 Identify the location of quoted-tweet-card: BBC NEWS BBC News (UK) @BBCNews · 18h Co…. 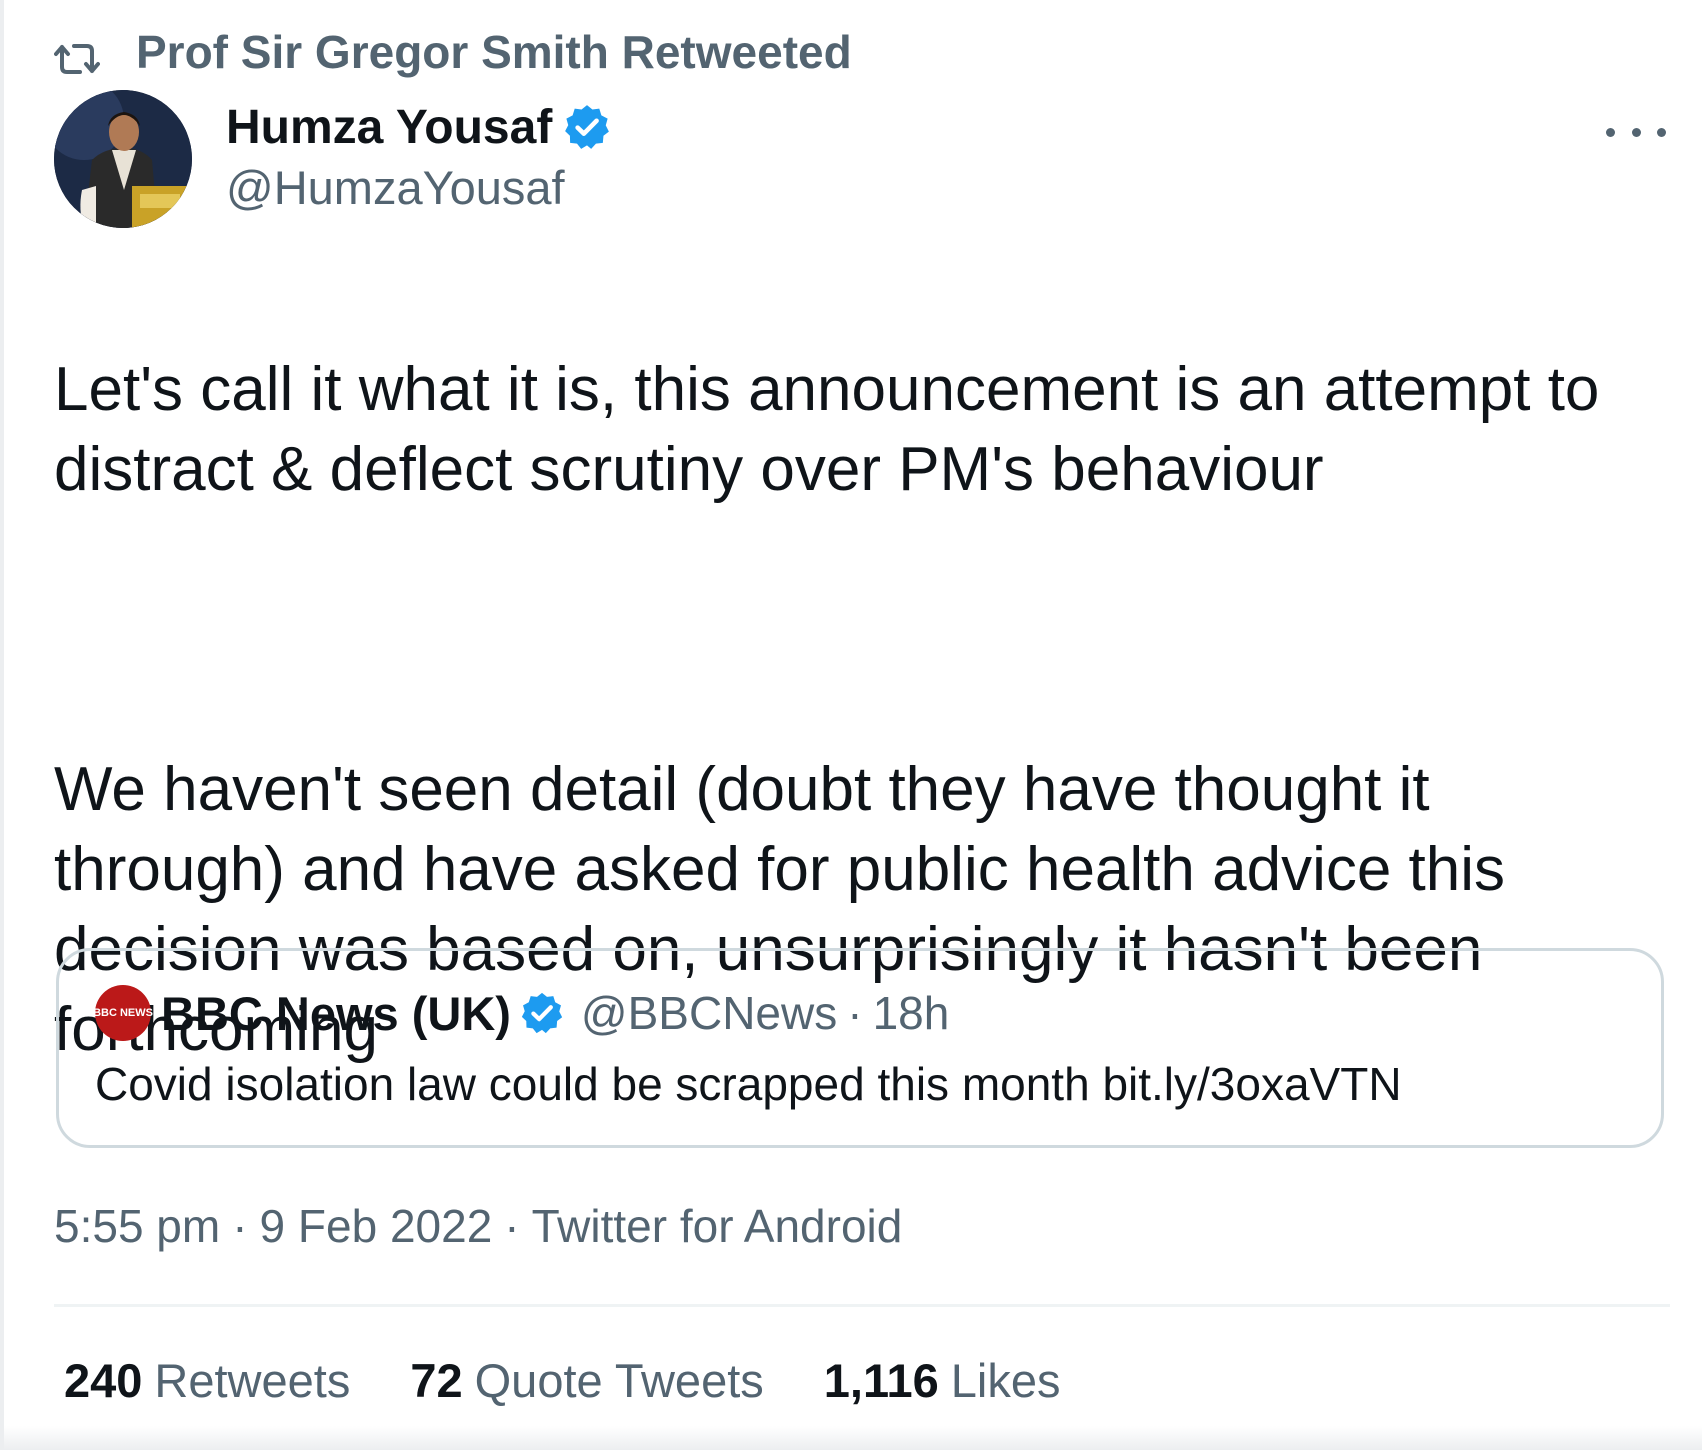
(860, 1048).